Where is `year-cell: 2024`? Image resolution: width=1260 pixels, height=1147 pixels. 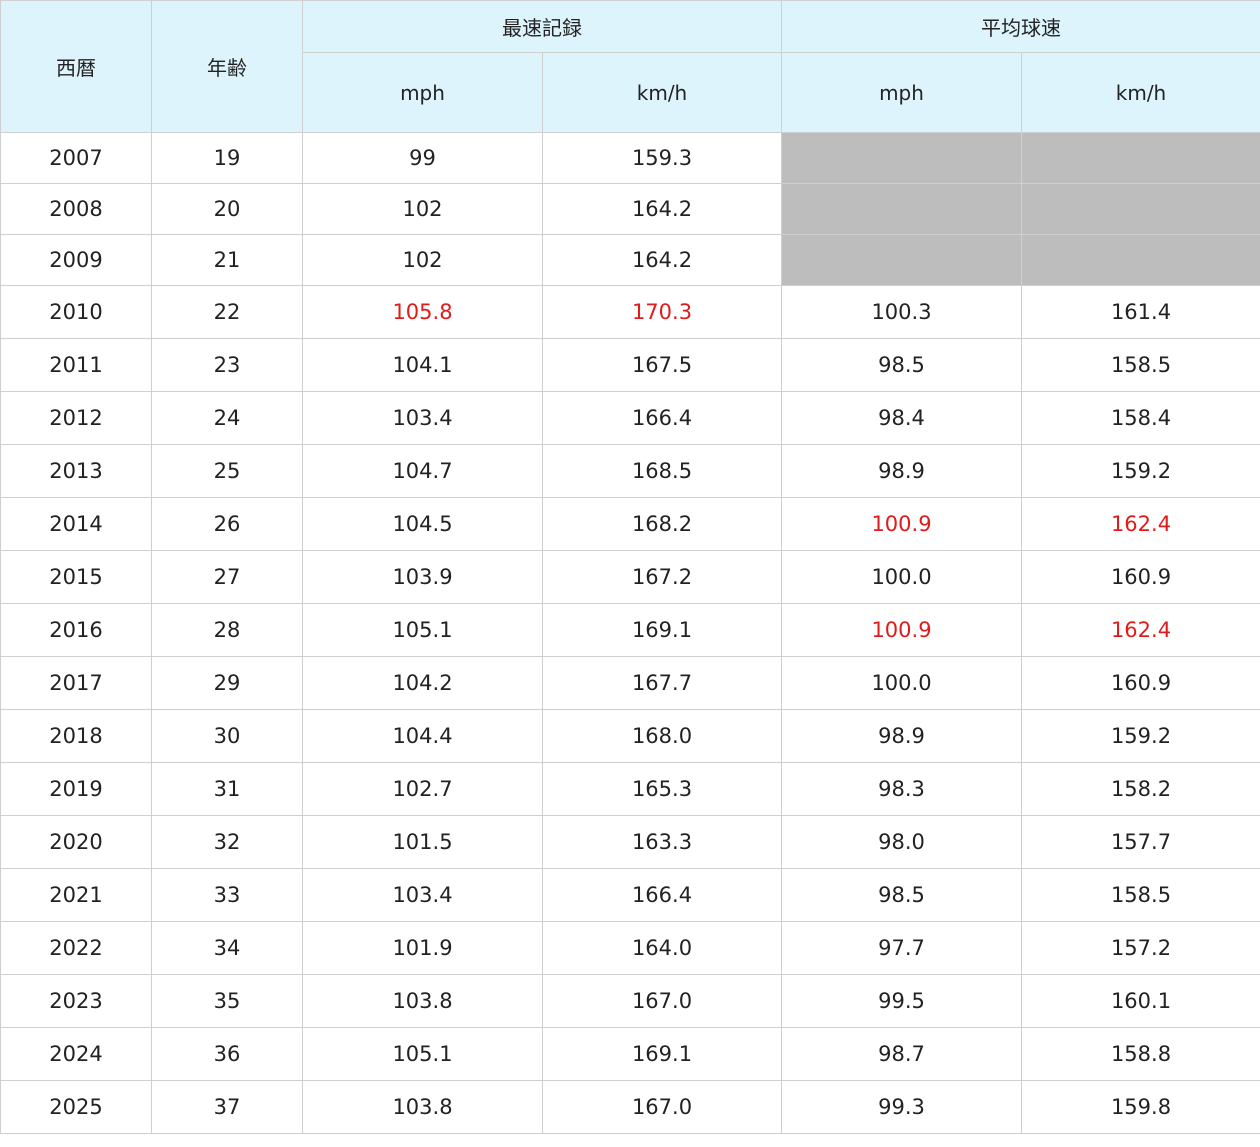 year-cell: 2024 is located at coordinates (76, 1054).